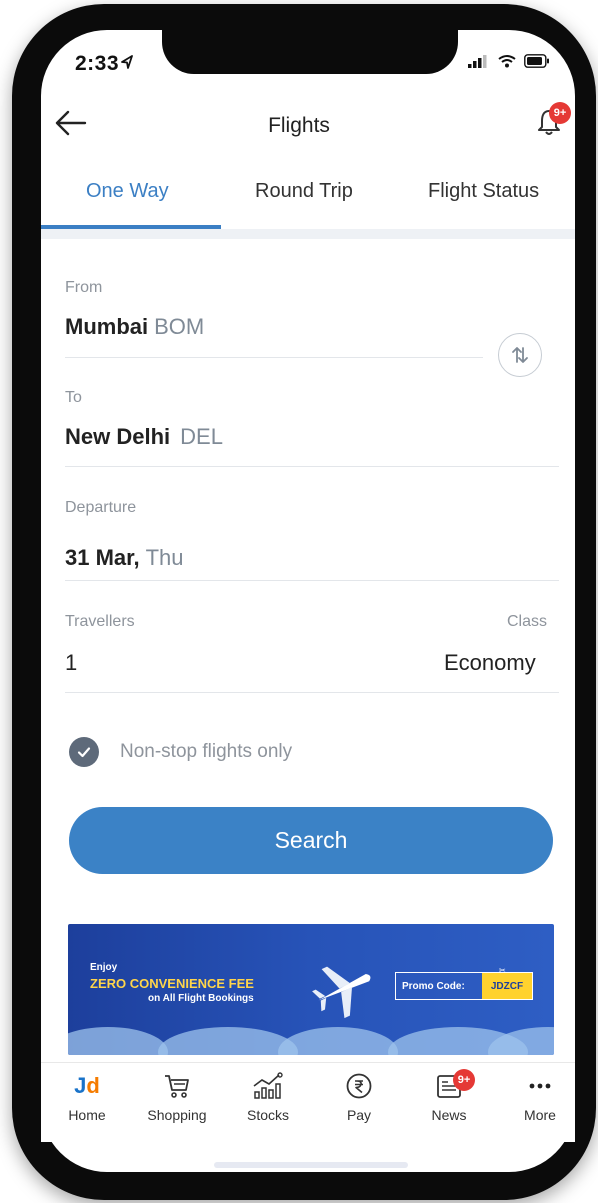  What do you see at coordinates (477, 61) in the screenshot?
I see `signal-icon` at bounding box center [477, 61].